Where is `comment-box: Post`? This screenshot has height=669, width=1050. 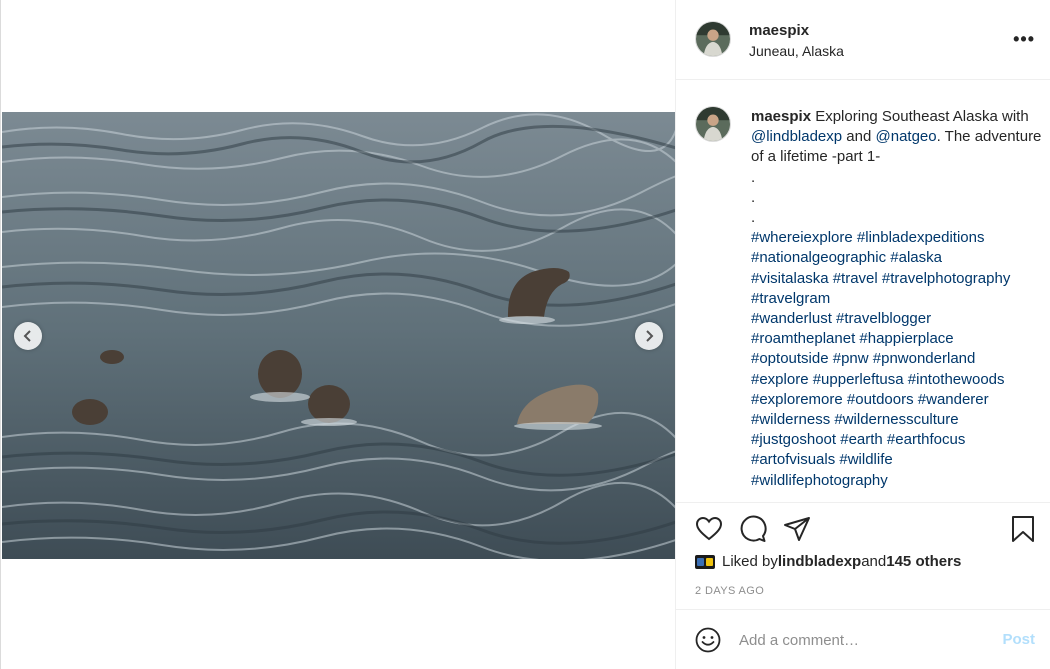
comment-box: Post is located at coordinates (863, 639).